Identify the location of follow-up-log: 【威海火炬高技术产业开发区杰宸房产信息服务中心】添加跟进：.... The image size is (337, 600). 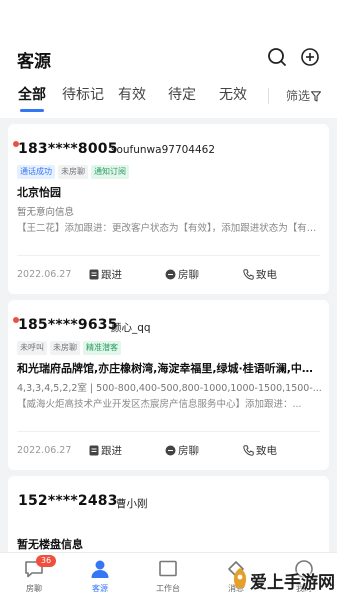
(159, 404).